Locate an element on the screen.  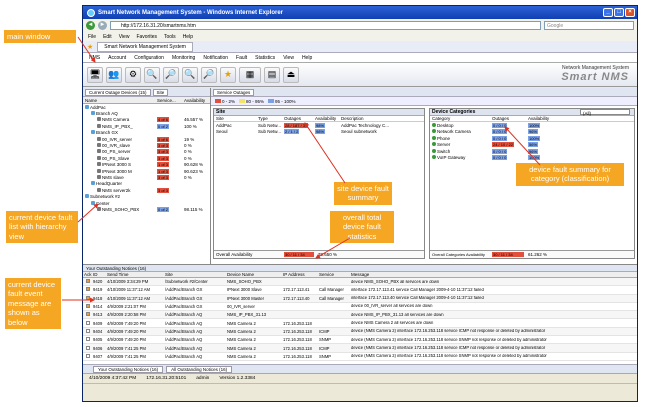
category-row: Phone 0 / 0 / 0 100% is located at coordinates (532, 138).